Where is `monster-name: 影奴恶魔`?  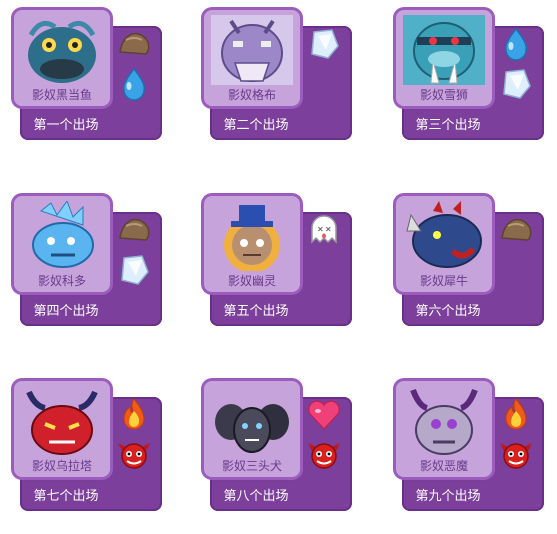
monster-name: 影奴恶魔 is located at coordinates (443, 466).